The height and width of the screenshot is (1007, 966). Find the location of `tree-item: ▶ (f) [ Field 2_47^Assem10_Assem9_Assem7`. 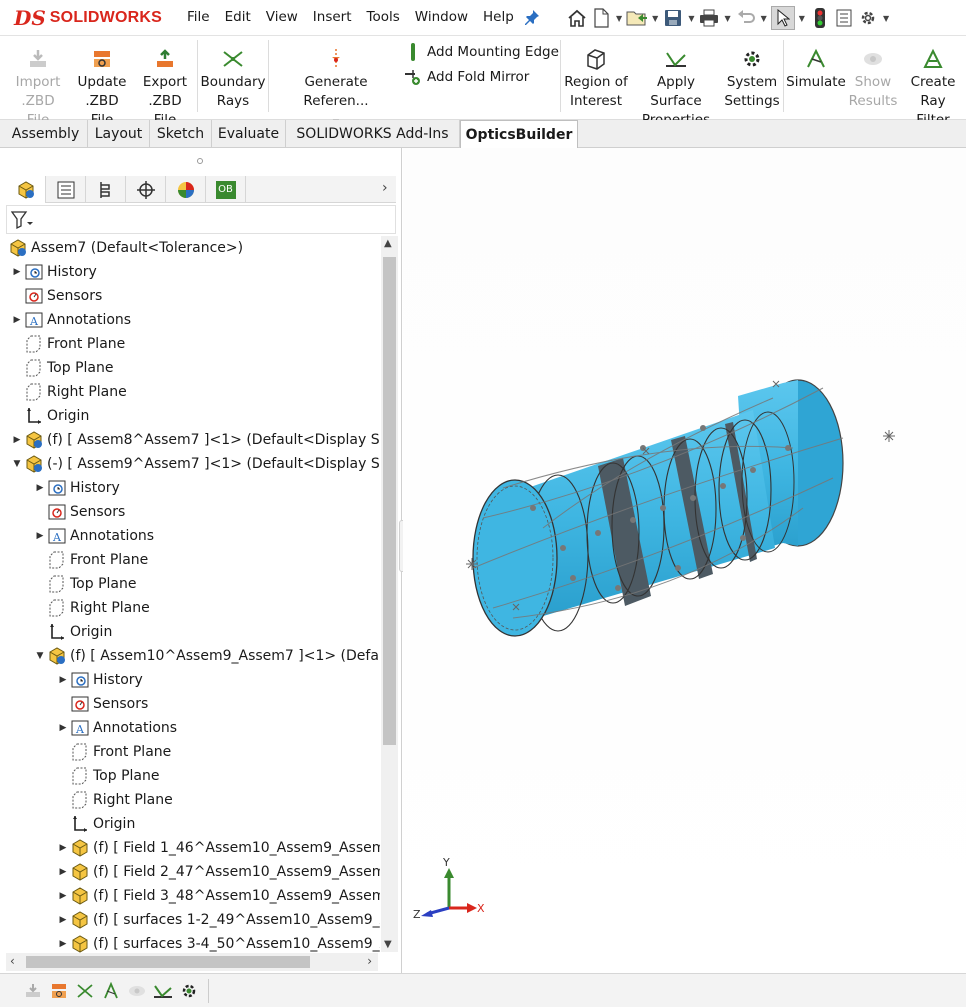

tree-item: ▶ (f) [ Field 2_47^Assem10_Assem9_Assem7 is located at coordinates (218, 872).